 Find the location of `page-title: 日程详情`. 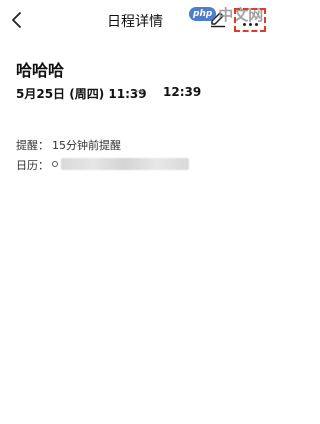

page-title: 日程详情 is located at coordinates (135, 22).